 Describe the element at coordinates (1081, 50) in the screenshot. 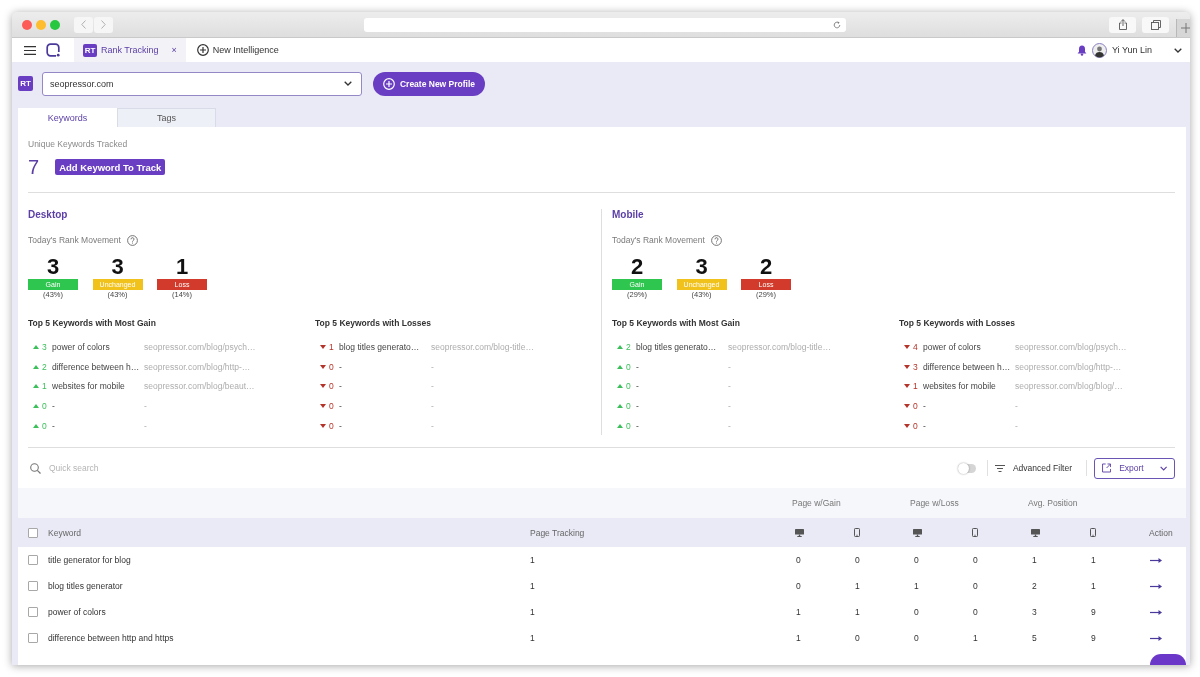

I see `bell-icon` at that location.